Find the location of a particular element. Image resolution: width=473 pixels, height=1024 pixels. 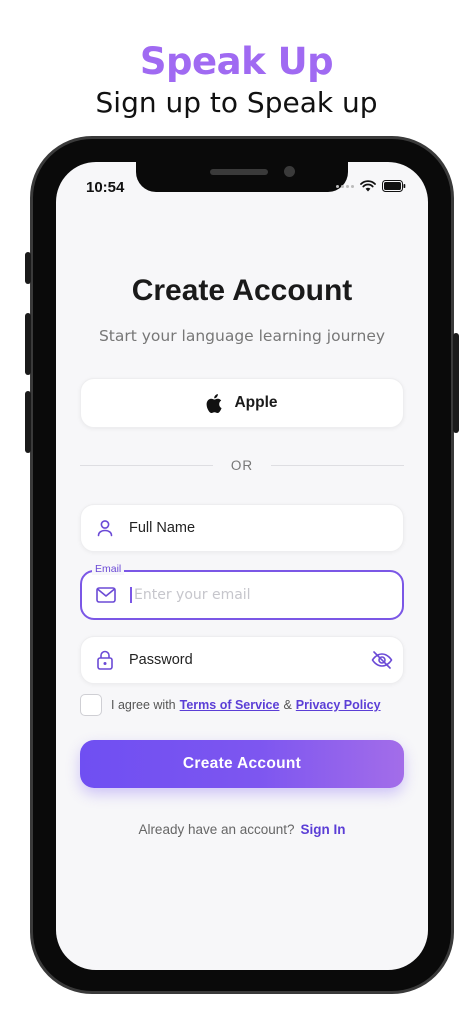

eye-off-icon is located at coordinates (382, 662).